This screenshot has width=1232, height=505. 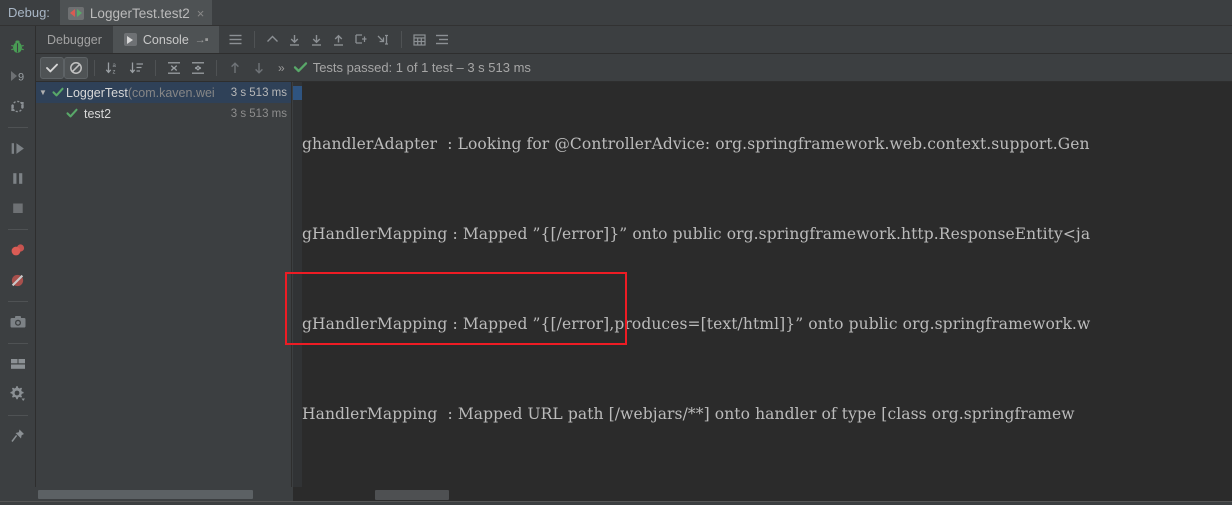 I want to click on mute-breakpoints-icon, so click(x=18, y=280).